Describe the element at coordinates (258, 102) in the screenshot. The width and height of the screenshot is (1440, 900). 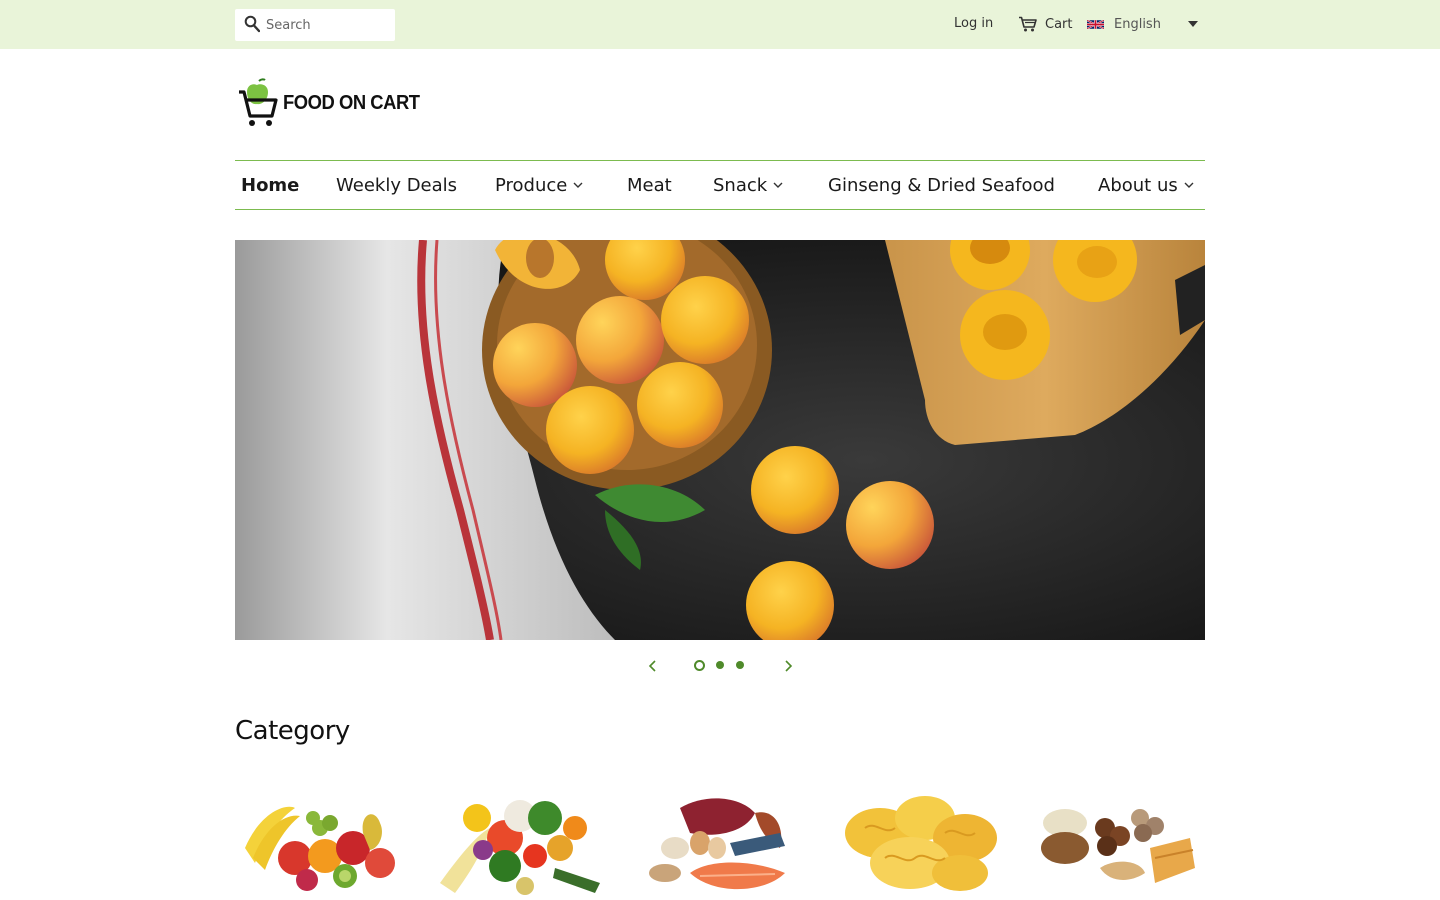
I see `cart-logo-icon` at that location.